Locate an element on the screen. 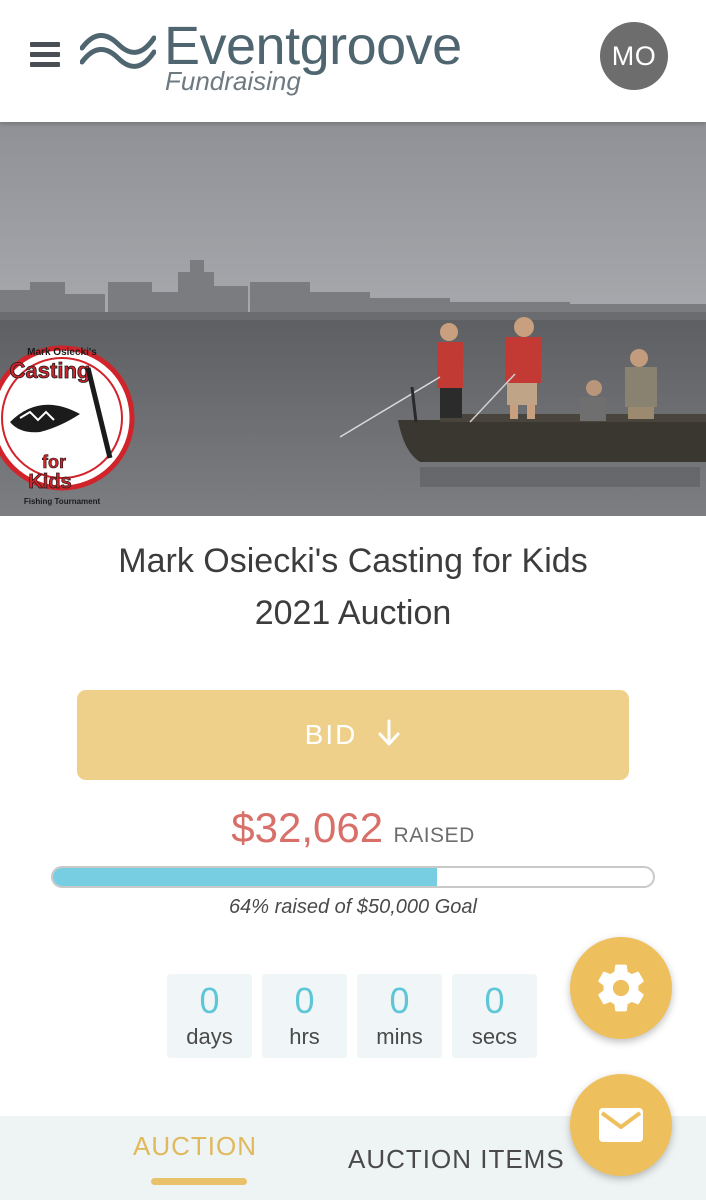 Image resolution: width=706 pixels, height=1200 pixels. raised-summary: $32,062 RAISED is located at coordinates (353, 828).